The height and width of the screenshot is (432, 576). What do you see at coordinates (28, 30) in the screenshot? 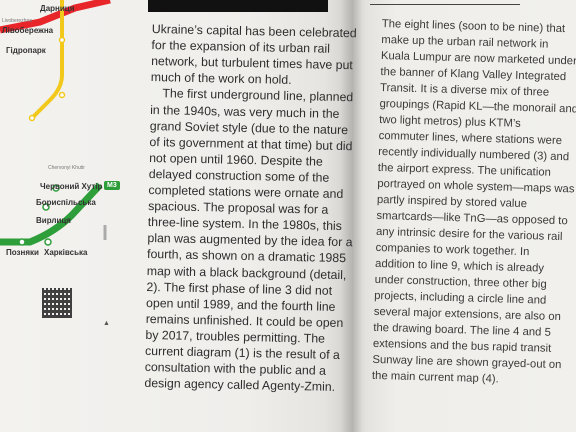
I see `station-livoberezhna: Лівобережна` at bounding box center [28, 30].